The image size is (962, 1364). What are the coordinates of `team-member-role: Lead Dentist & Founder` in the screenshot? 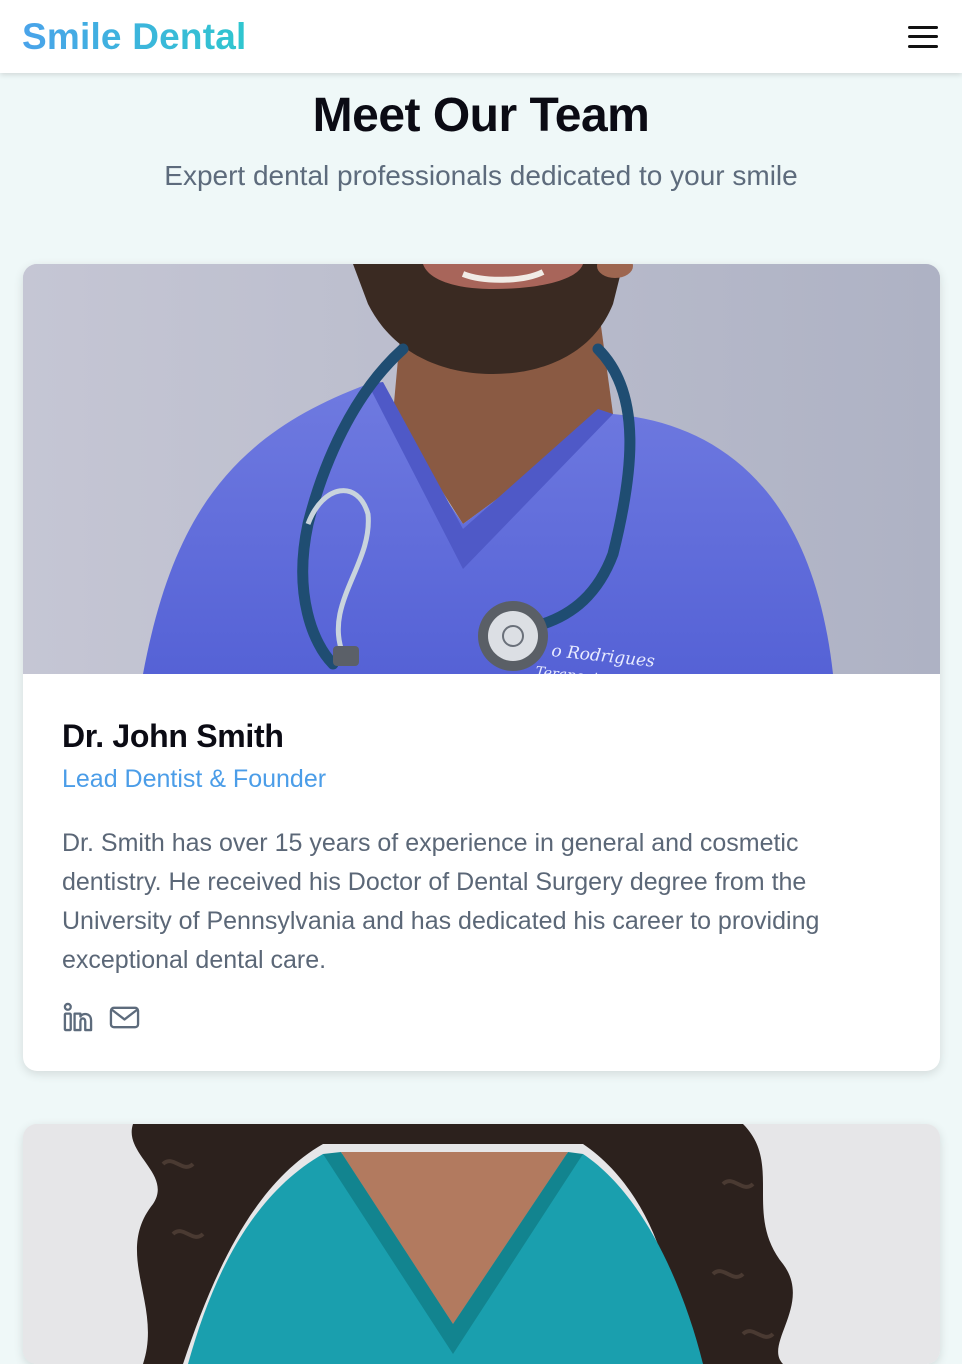 It's located at (194, 779).